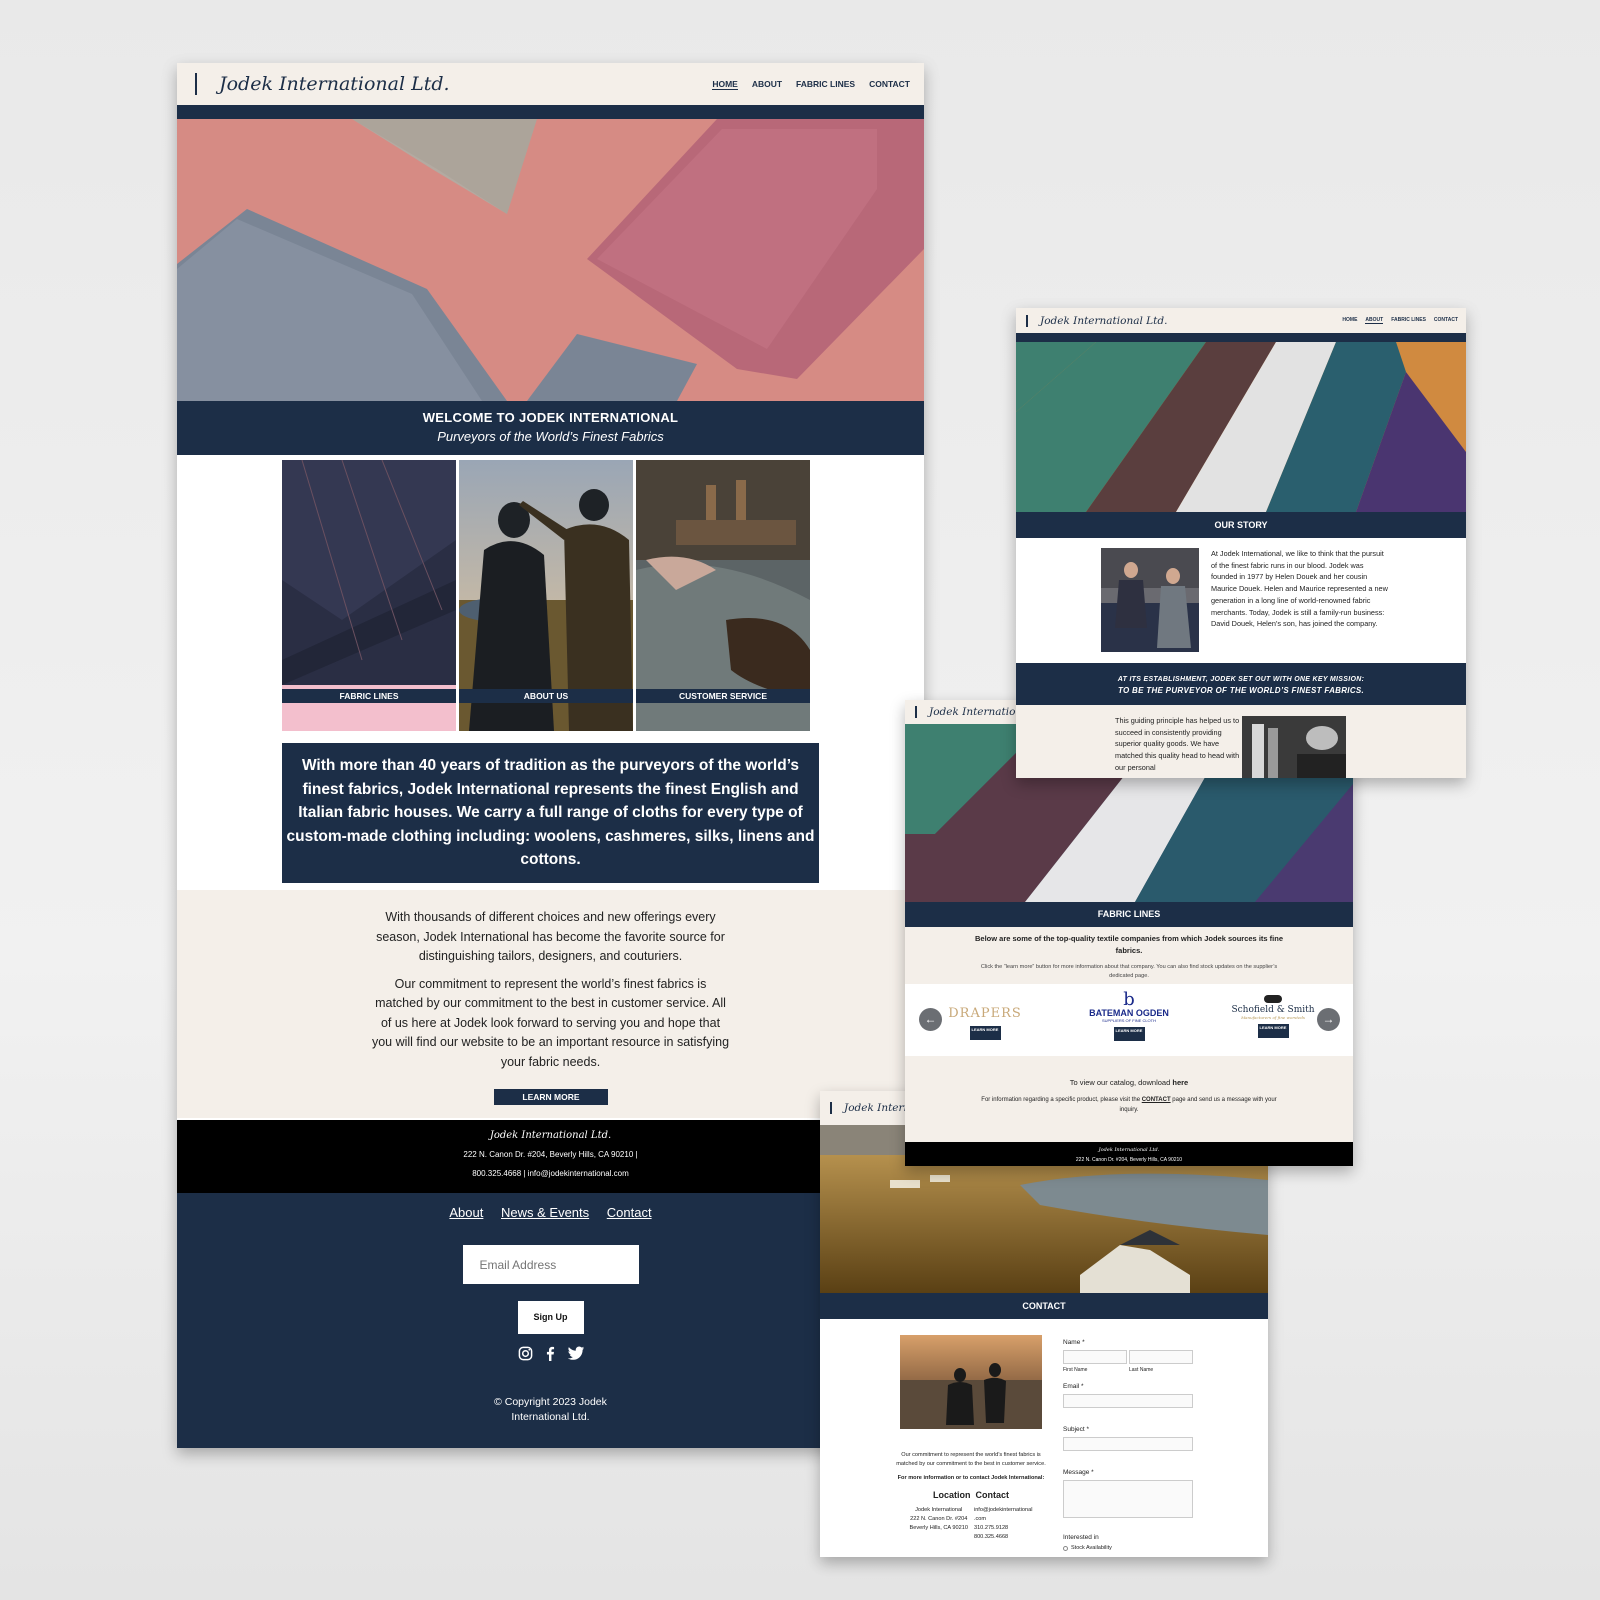 Image resolution: width=1600 pixels, height=1600 pixels. What do you see at coordinates (1128, 1499) in the screenshot?
I see `message-field` at bounding box center [1128, 1499].